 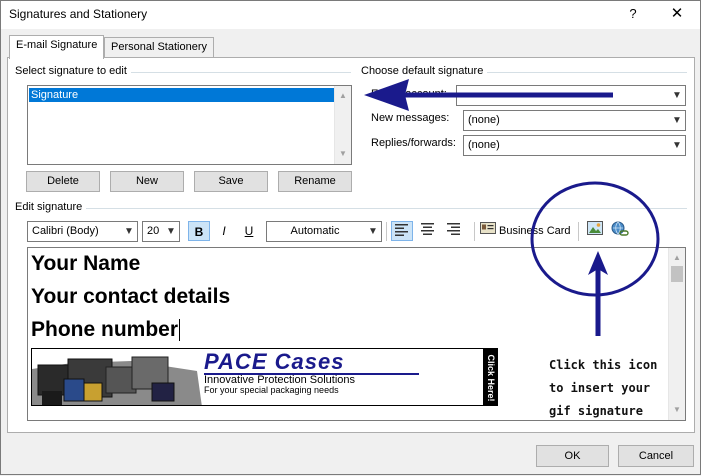 I want to click on align-left-button, so click(x=402, y=231).